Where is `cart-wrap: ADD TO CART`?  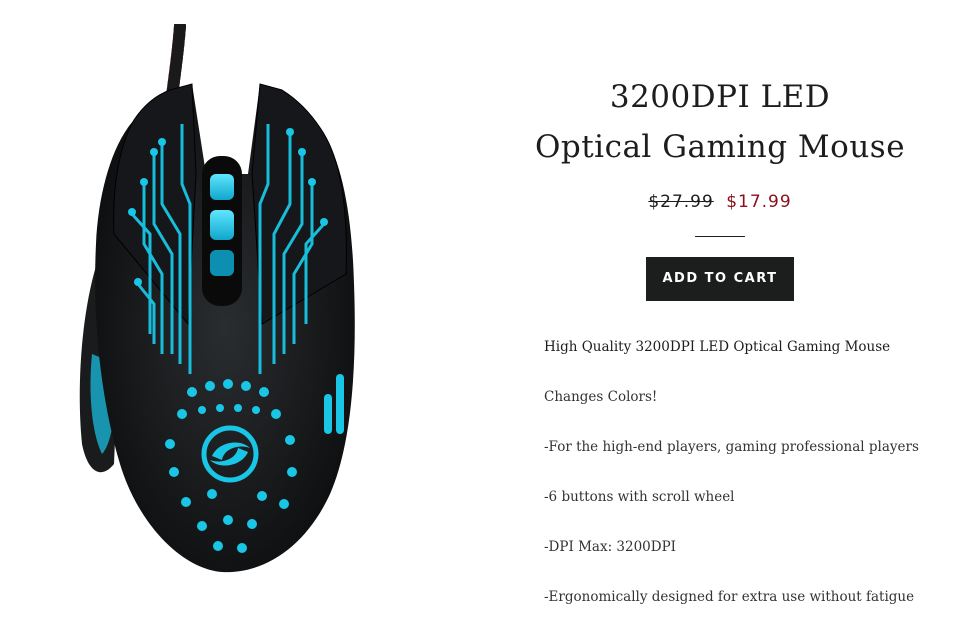
cart-wrap: ADD TO CART is located at coordinates (720, 279).